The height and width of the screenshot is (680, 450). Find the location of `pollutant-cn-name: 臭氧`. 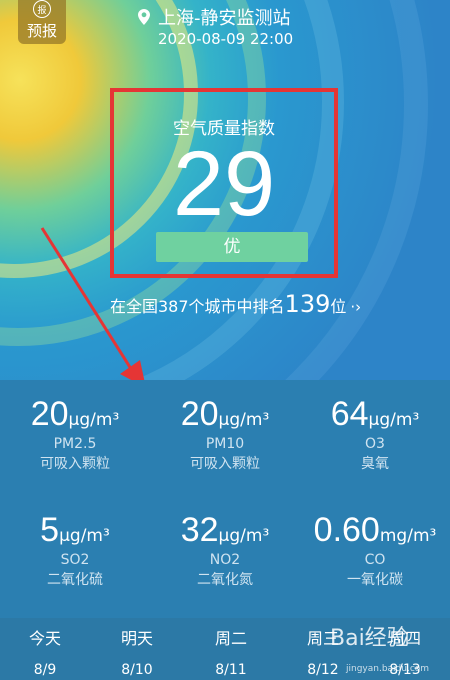

pollutant-cn-name: 臭氧 is located at coordinates (375, 464).